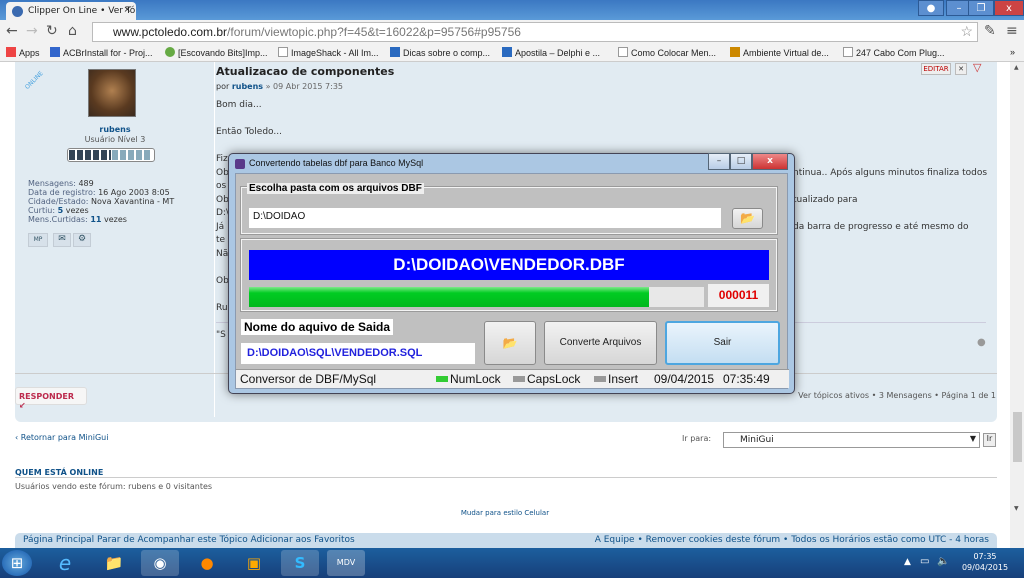 The image size is (1024, 578). I want to click on avatar, so click(112, 93).